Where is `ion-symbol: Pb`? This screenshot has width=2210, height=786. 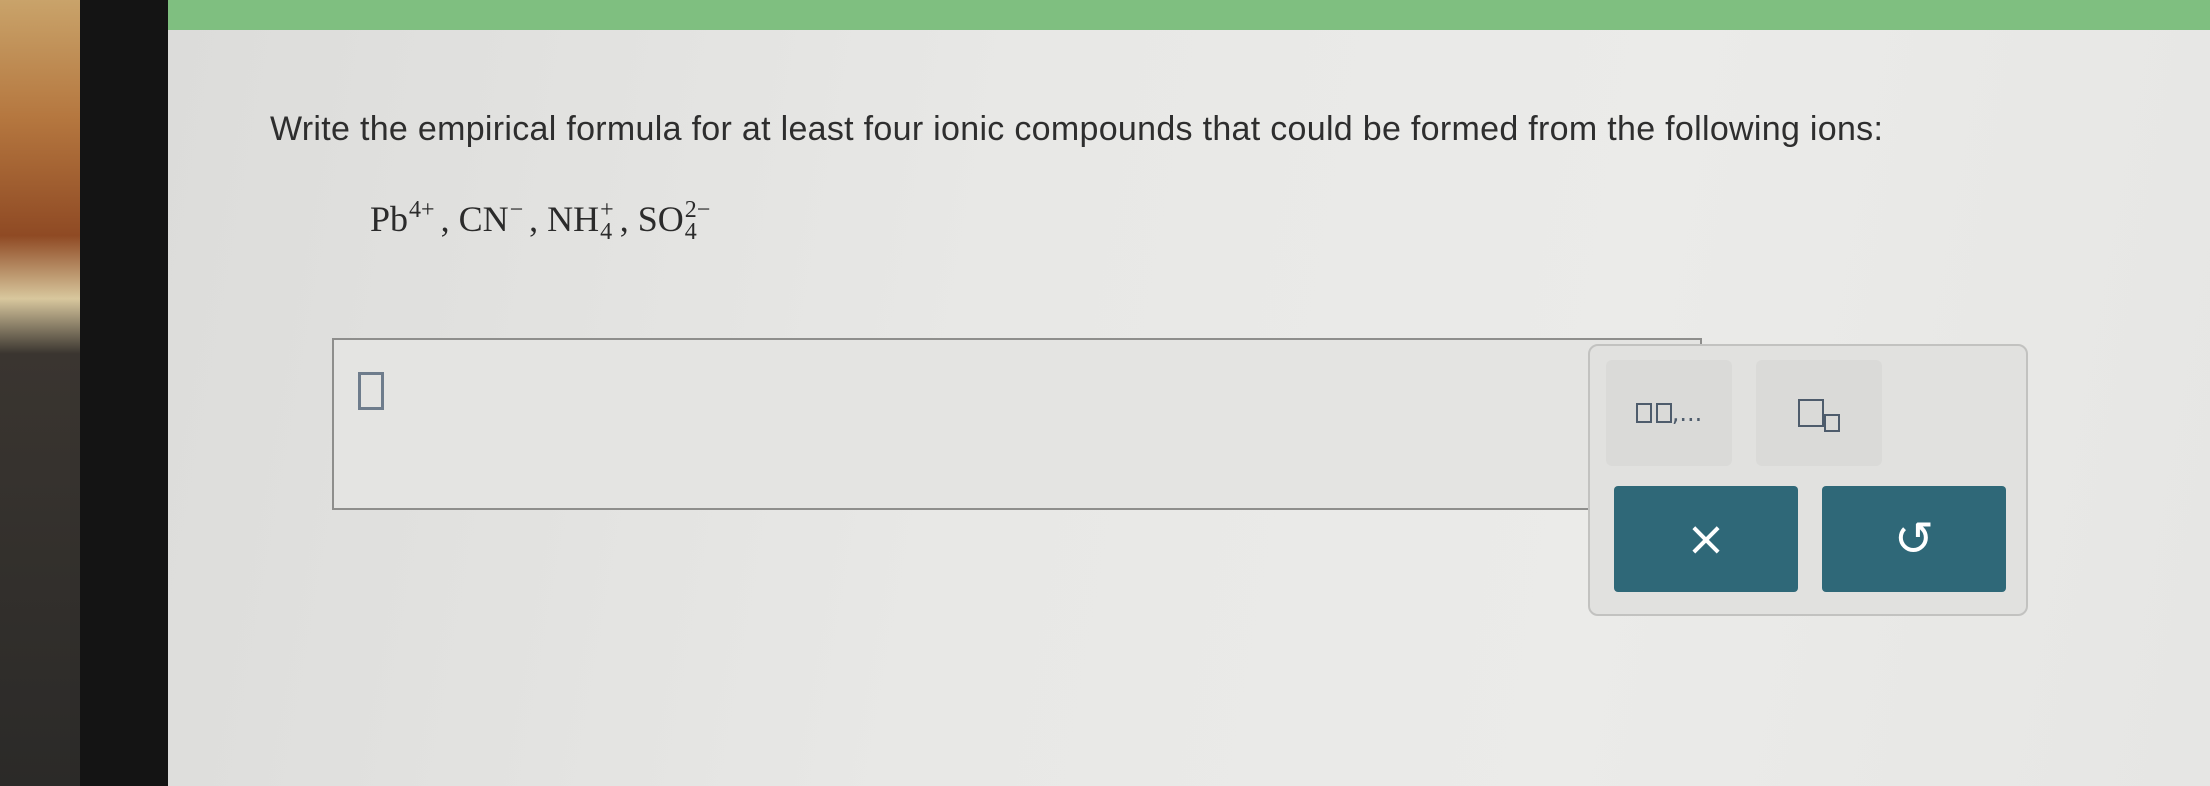 ion-symbol: Pb is located at coordinates (389, 219).